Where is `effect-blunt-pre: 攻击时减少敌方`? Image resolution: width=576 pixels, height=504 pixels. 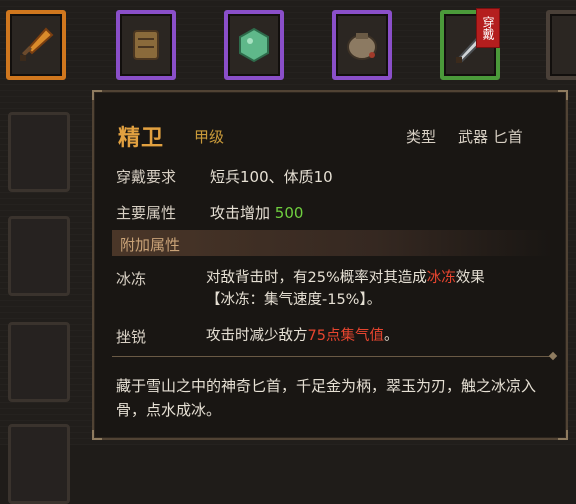
effect-blunt-pre: 攻击时减少敌方 is located at coordinates (257, 336).